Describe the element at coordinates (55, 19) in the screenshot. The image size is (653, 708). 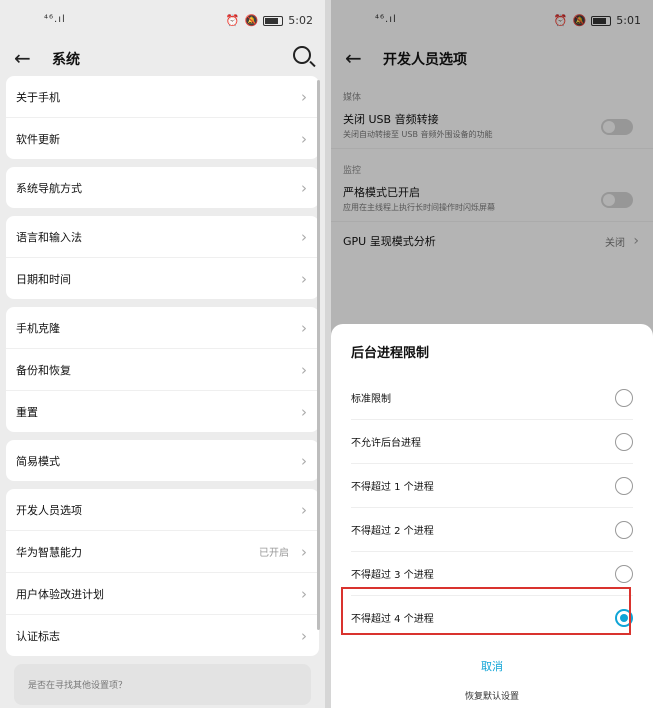
I see `signal-icon: ⁴⁶.ıl` at that location.